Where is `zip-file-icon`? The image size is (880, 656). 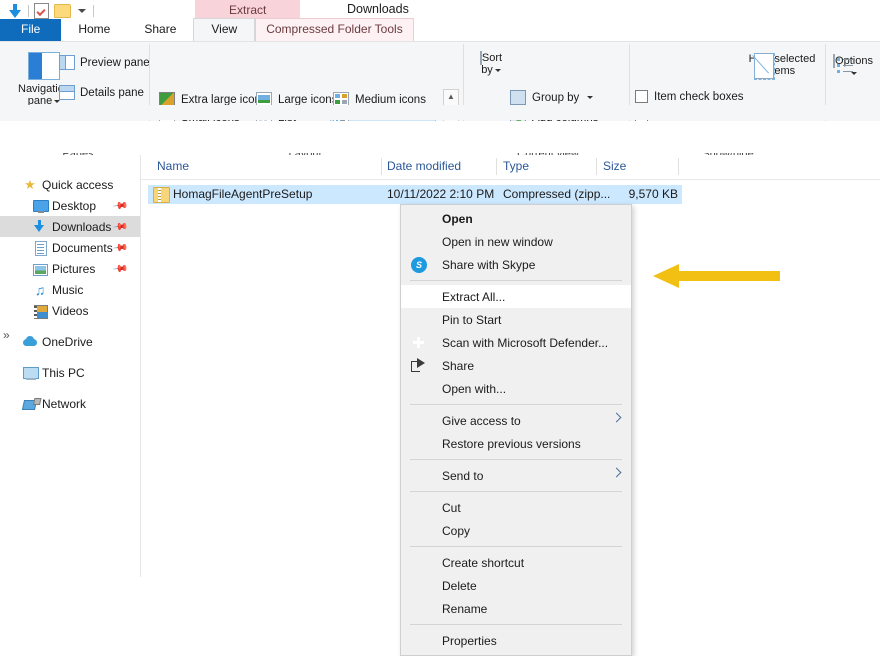
zip-file-icon is located at coordinates (161, 195).